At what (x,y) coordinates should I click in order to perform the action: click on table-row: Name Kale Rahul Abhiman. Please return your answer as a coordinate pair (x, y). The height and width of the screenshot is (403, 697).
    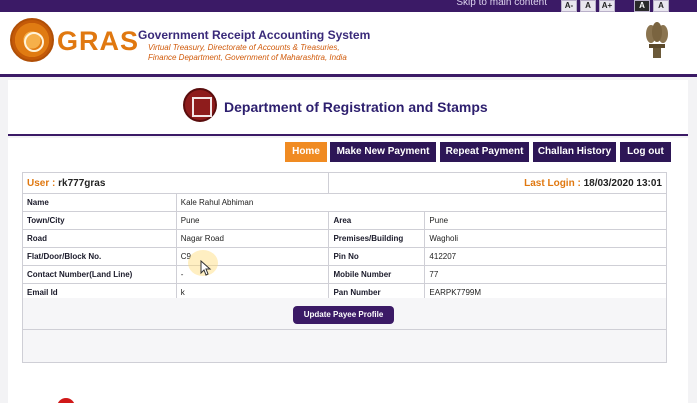
    Looking at the image, I should click on (345, 202).